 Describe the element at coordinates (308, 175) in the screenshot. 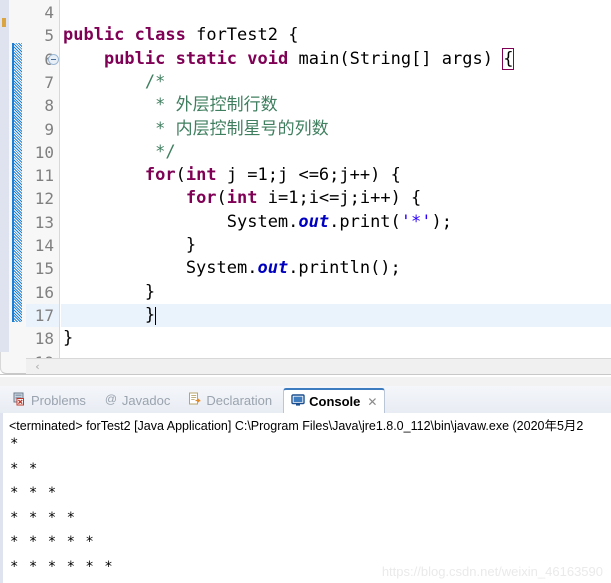

I see `token-plain: j =1;j <=6;j++) {` at that location.